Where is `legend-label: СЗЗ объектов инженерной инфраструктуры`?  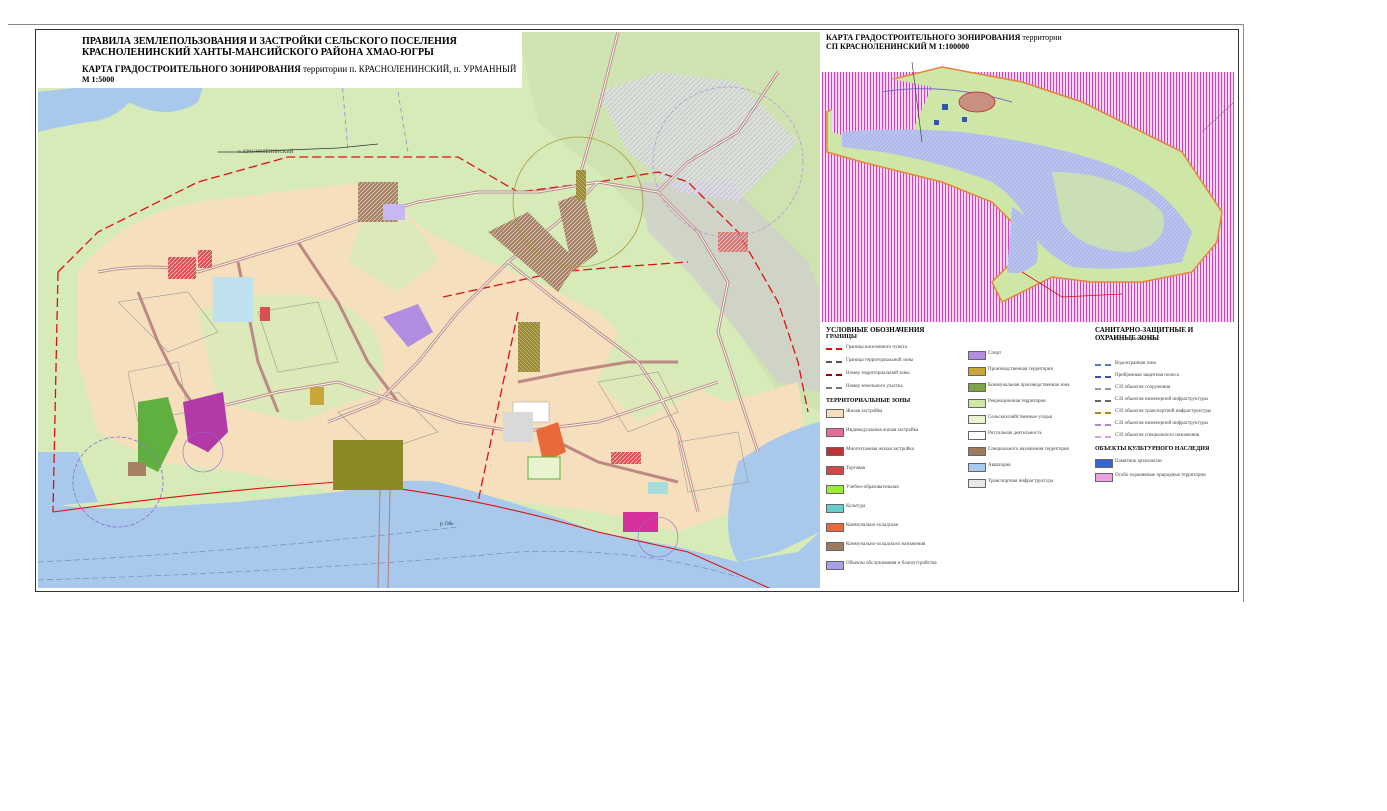 legend-label: СЗЗ объектов инженерной инфраструктуры is located at coordinates (1161, 399).